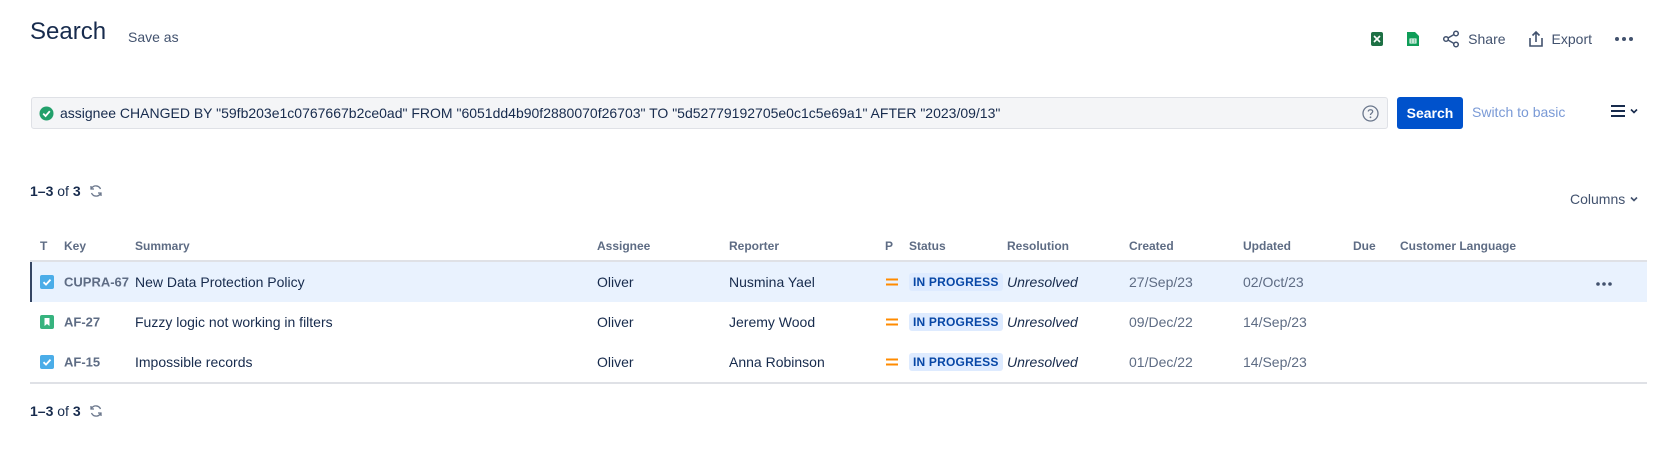  What do you see at coordinates (927, 246) in the screenshot?
I see `col-header-status: Status` at bounding box center [927, 246].